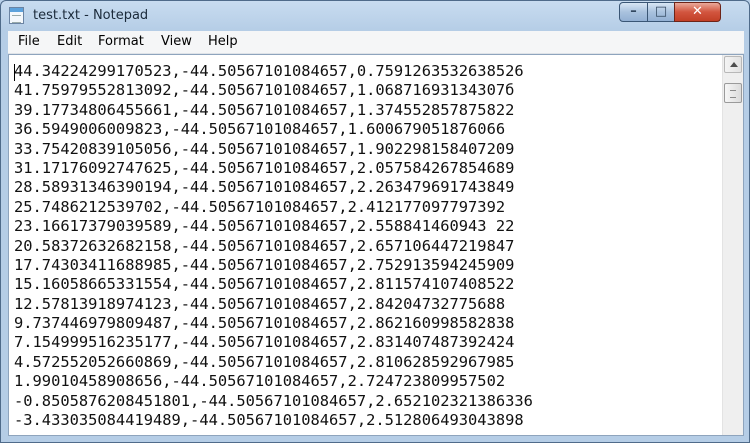  Describe the element at coordinates (375, 16) in the screenshot. I see `title-bar: test.txt - Notepad – □ ✕` at that location.